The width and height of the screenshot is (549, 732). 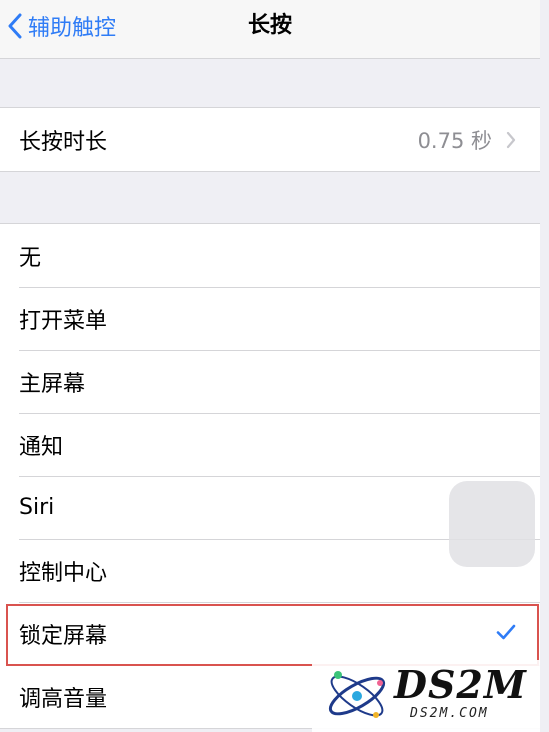 I want to click on duration-label: 长按时长, so click(x=63, y=142).